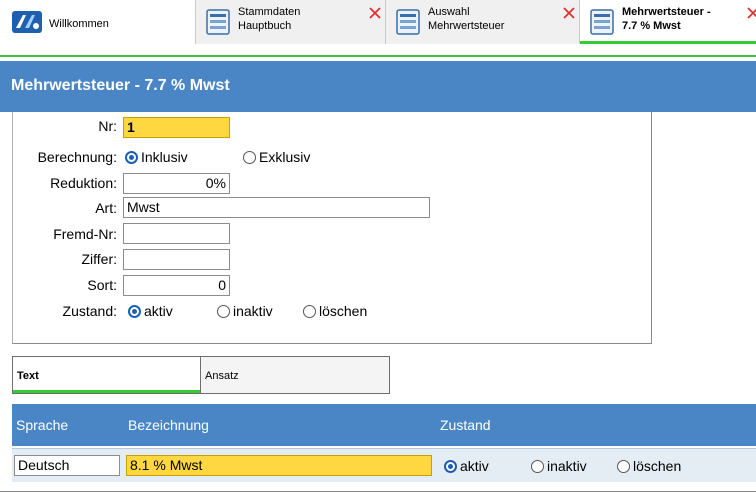  I want to click on tab-stammdaten-hauptbuch: Stammdaten Hauptbuch, so click(291, 22).